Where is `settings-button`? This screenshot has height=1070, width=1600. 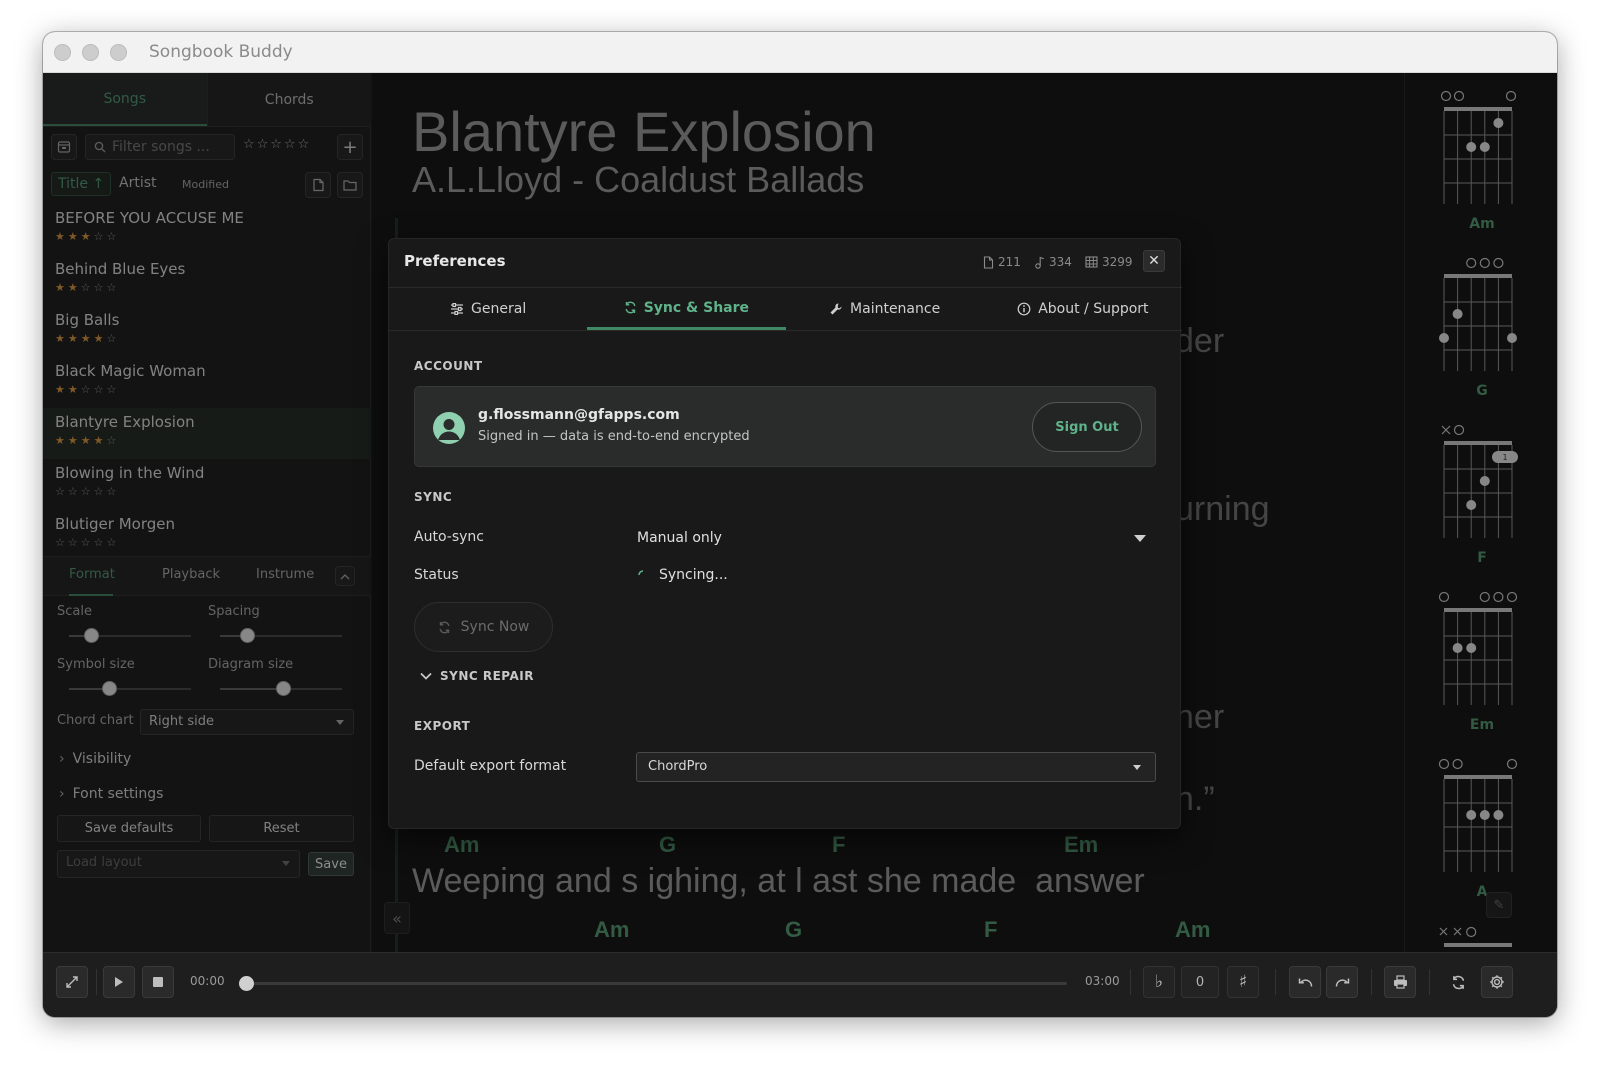 settings-button is located at coordinates (1497, 982).